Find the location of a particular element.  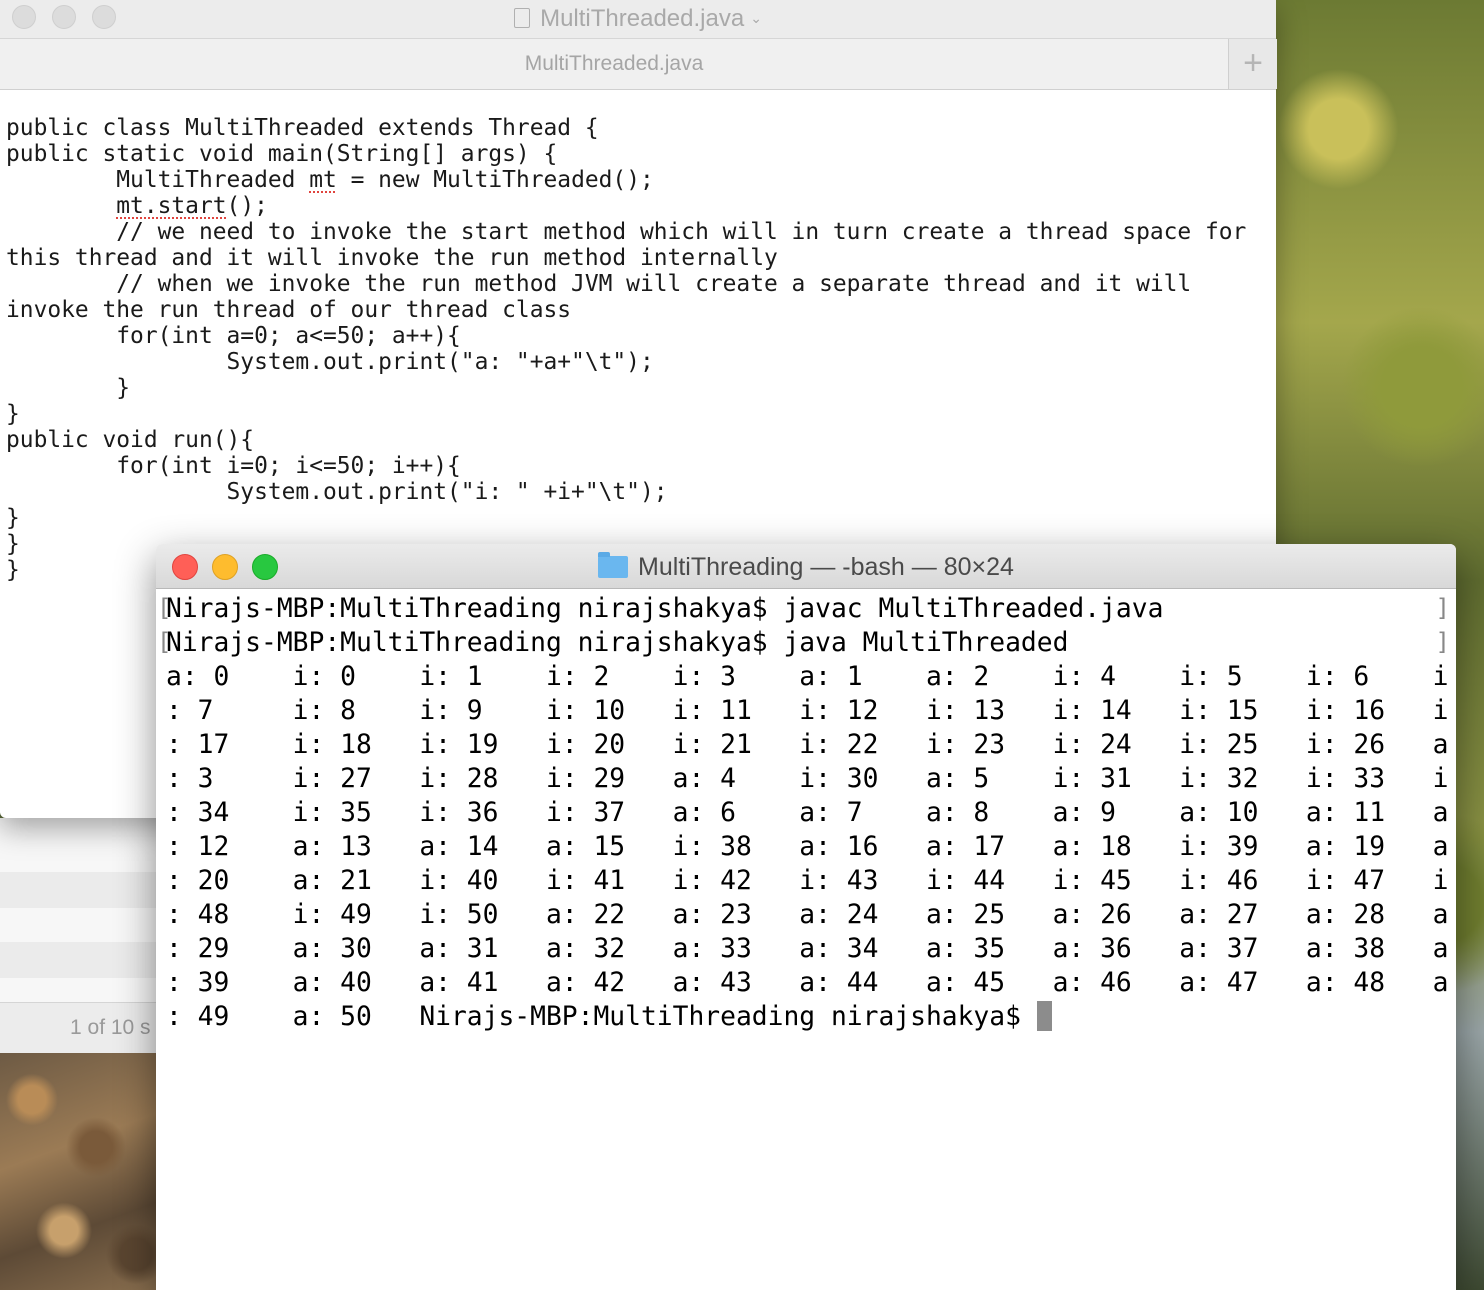

code-line: for(int a=0; a<=50; a++){ is located at coordinates (233, 336).